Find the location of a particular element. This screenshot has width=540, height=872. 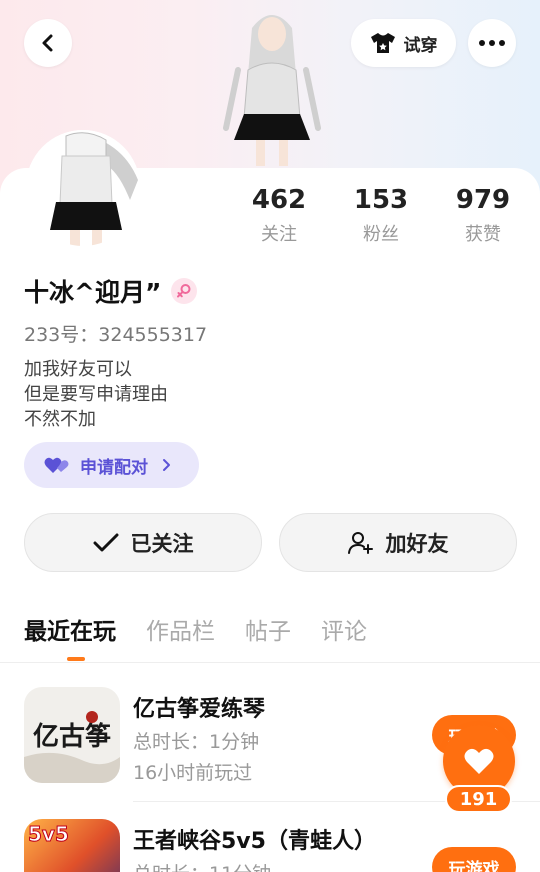

game-name: 亿古筝爱练琴 is located at coordinates (199, 709).